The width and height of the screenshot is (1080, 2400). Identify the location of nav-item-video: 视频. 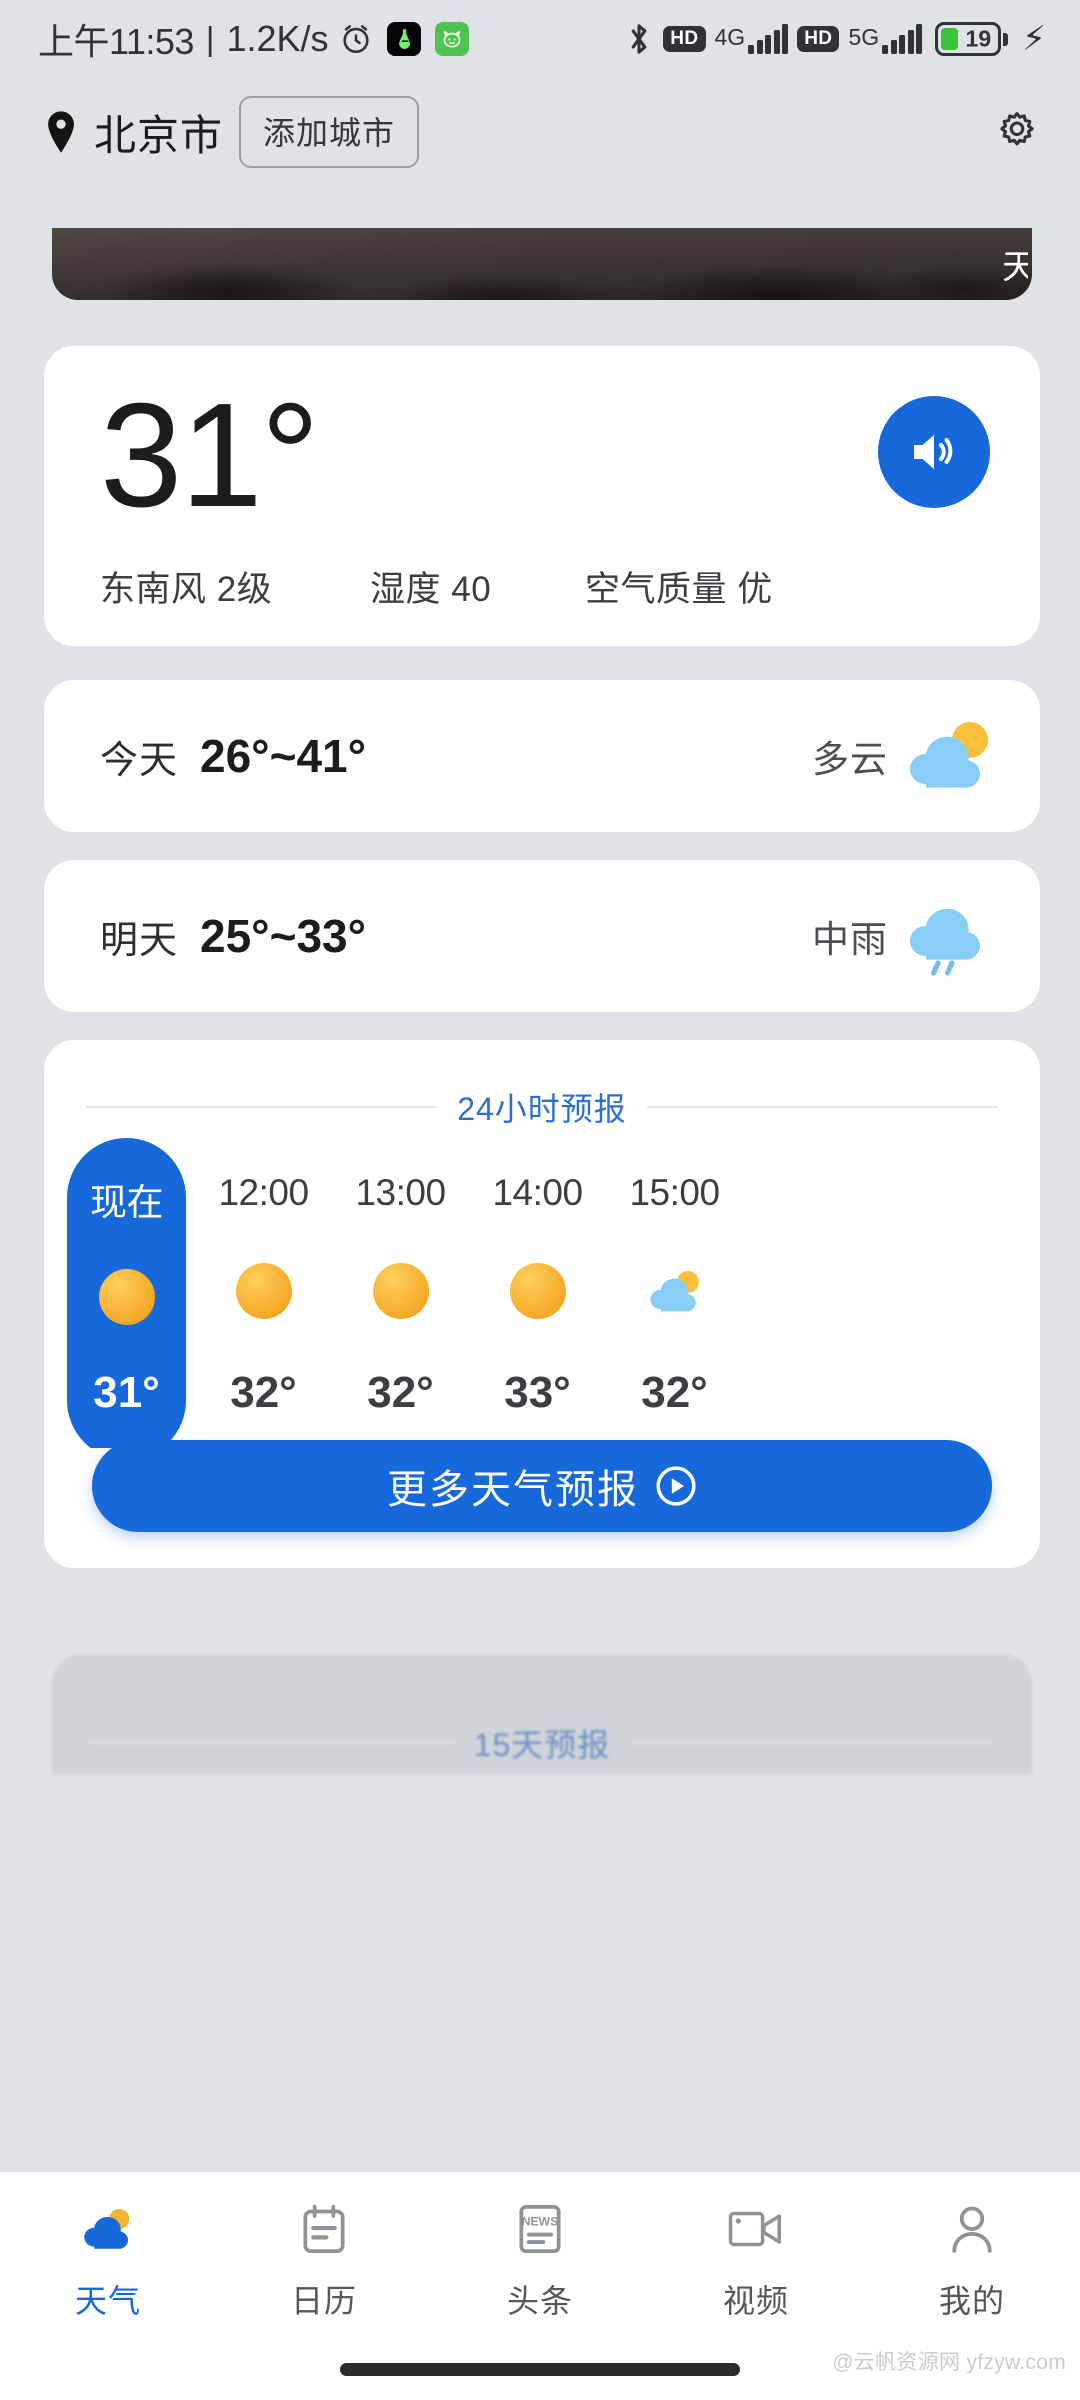
(756, 2273).